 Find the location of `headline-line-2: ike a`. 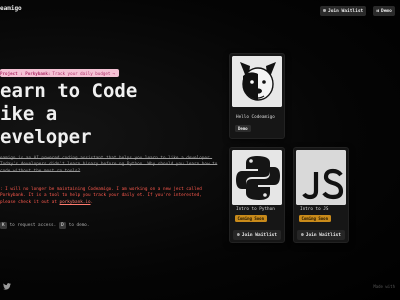

headline-line-2: ike a is located at coordinates (29, 114).